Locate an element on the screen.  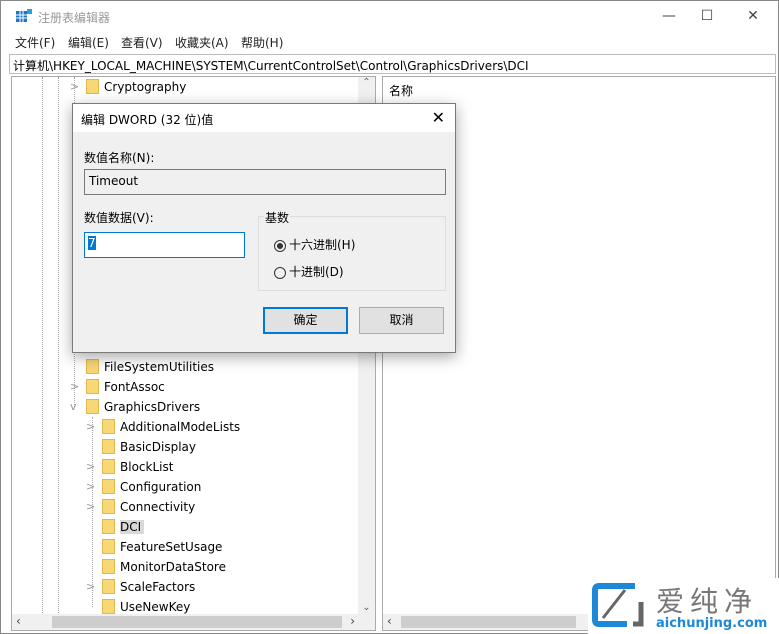
tree-item: > Cryptography is located at coordinates (128, 87).